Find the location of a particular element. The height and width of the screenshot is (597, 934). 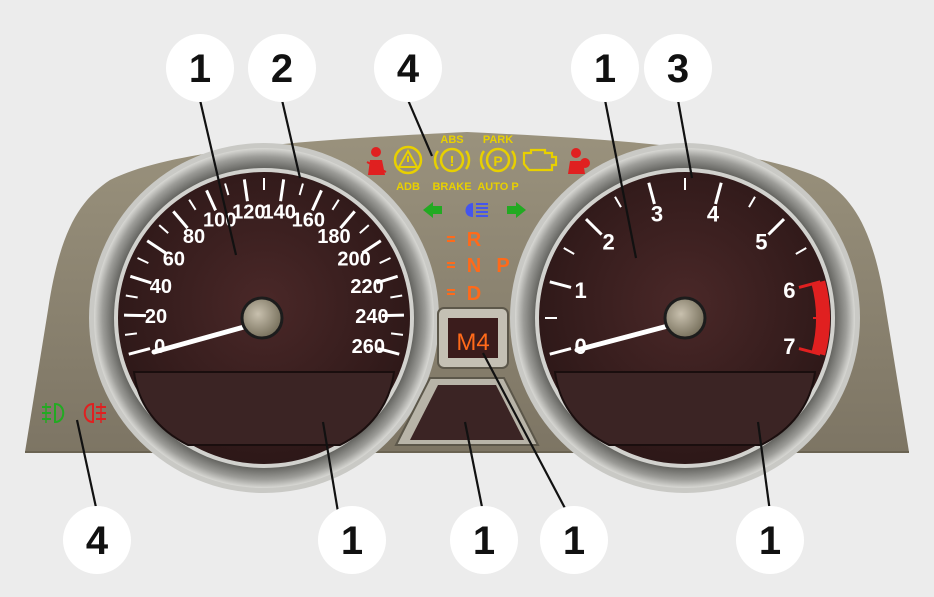

tach-hub is located at coordinates (685, 318).